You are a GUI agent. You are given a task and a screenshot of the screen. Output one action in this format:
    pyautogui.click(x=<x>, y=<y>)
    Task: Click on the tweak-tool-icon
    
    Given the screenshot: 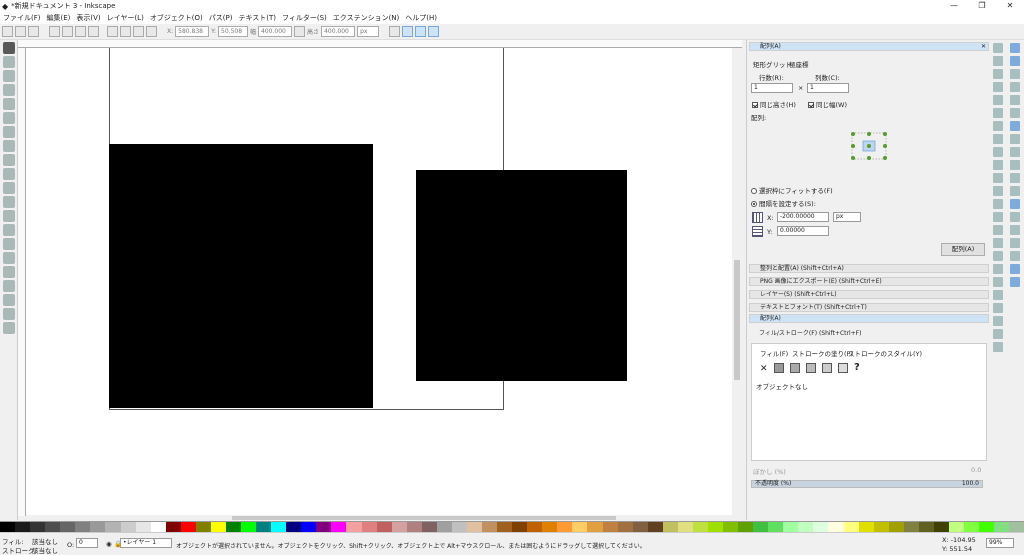 What is the action you would take?
    pyautogui.click(x=9, y=76)
    